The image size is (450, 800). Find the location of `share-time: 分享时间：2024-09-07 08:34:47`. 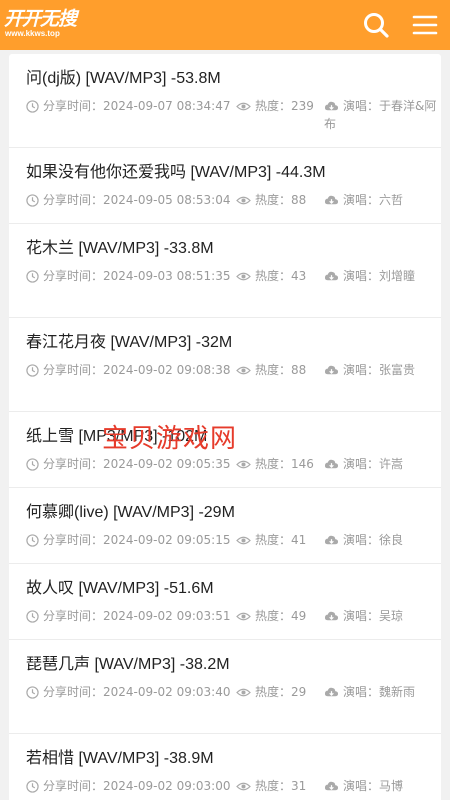

share-time: 分享时间：2024-09-07 08:34:47 is located at coordinates (128, 106).